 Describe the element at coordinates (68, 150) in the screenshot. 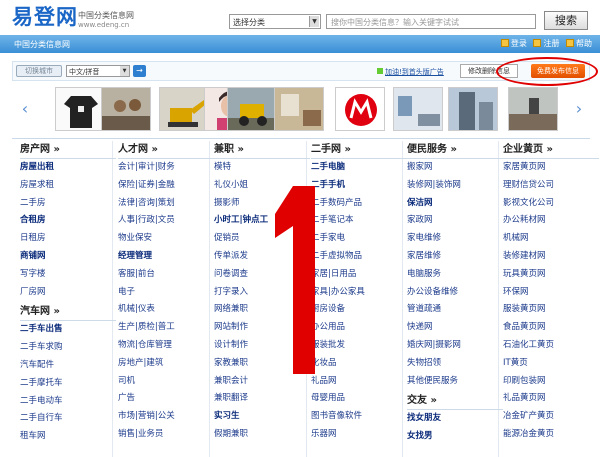

I see `section-heading: 房产网 »` at that location.